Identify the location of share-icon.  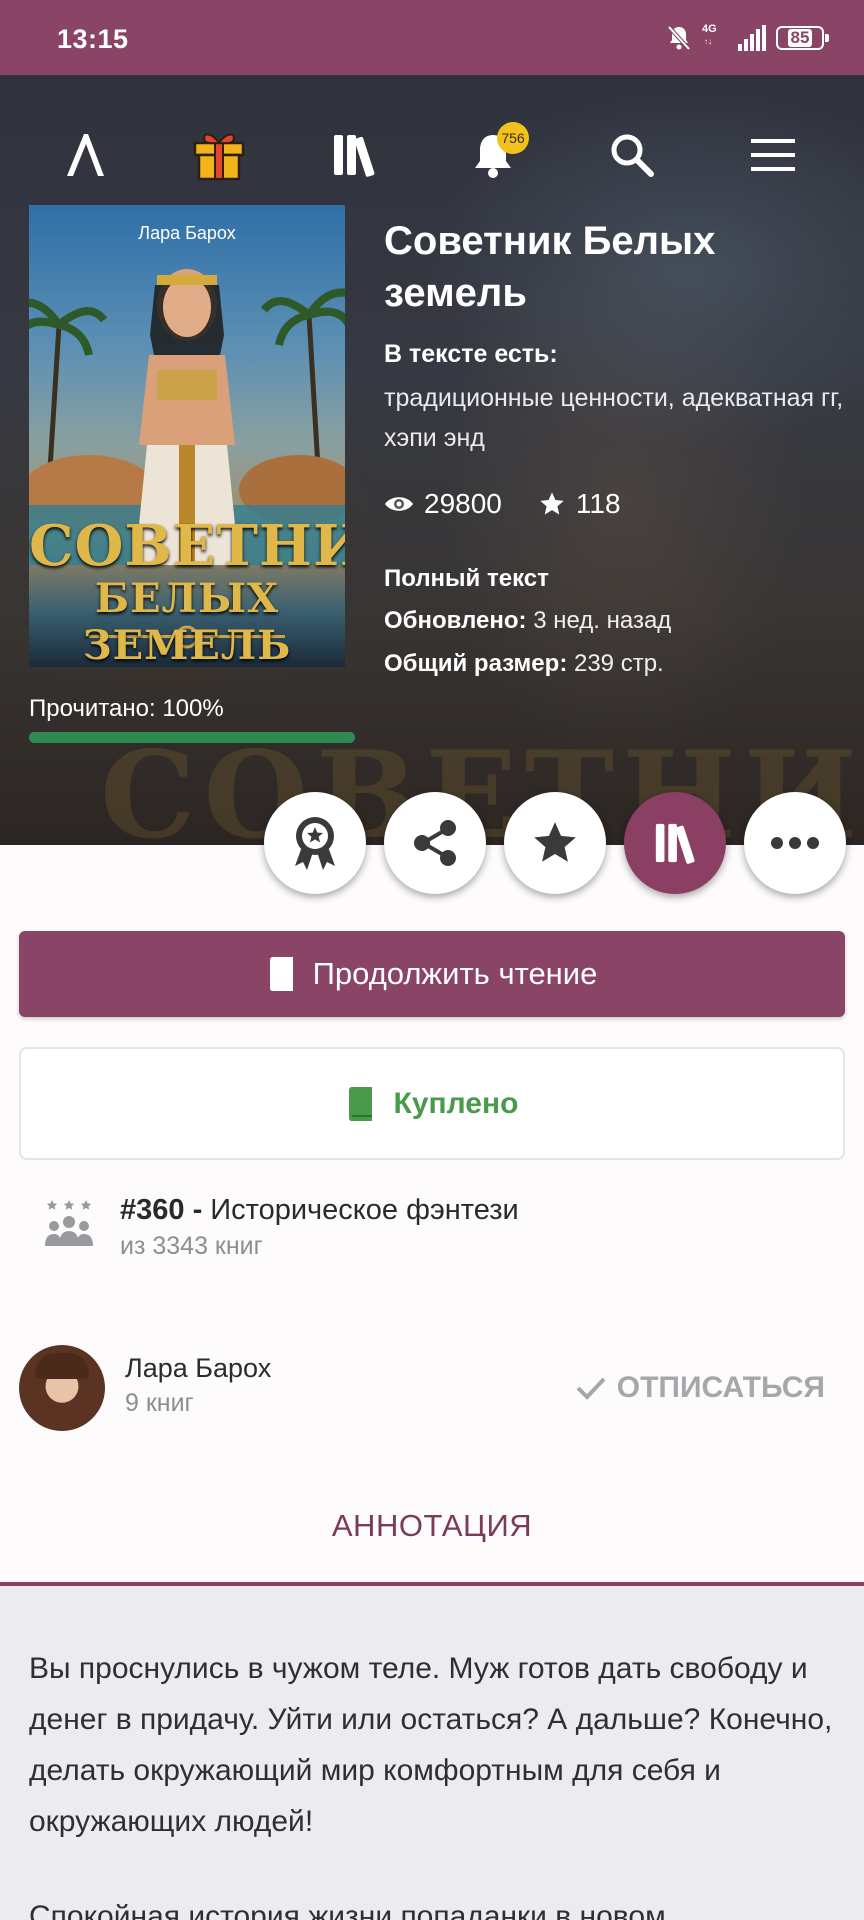
(435, 843).